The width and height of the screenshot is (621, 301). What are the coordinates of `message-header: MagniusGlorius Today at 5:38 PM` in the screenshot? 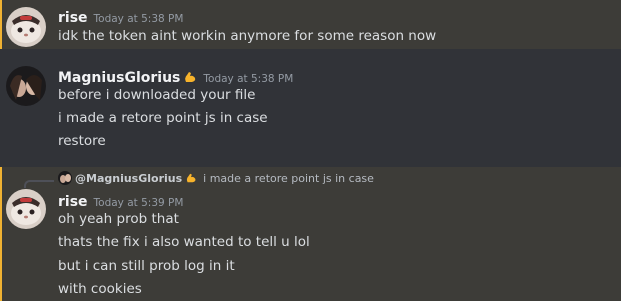 It's located at (175, 76).